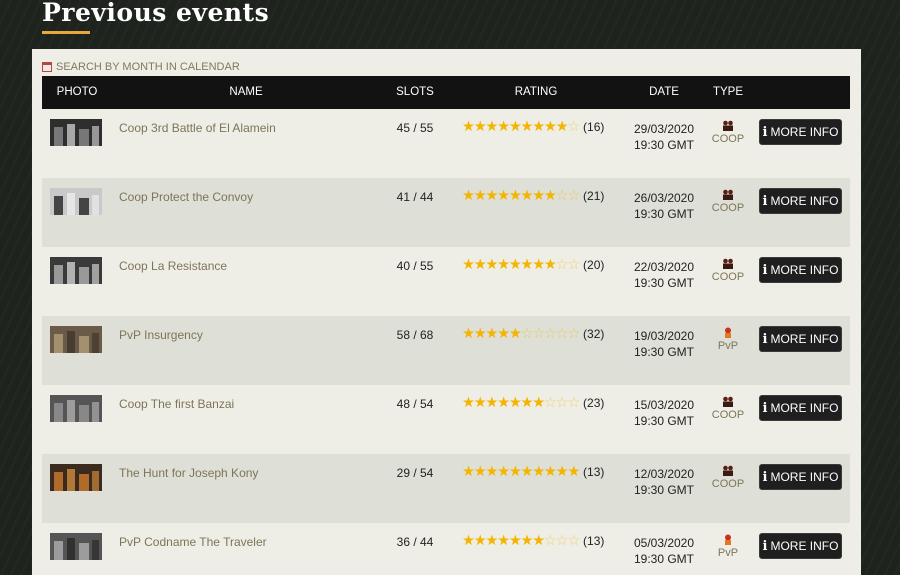 The height and width of the screenshot is (575, 900). What do you see at coordinates (415, 197) in the screenshot?
I see `event-slots: 41 / 44` at bounding box center [415, 197].